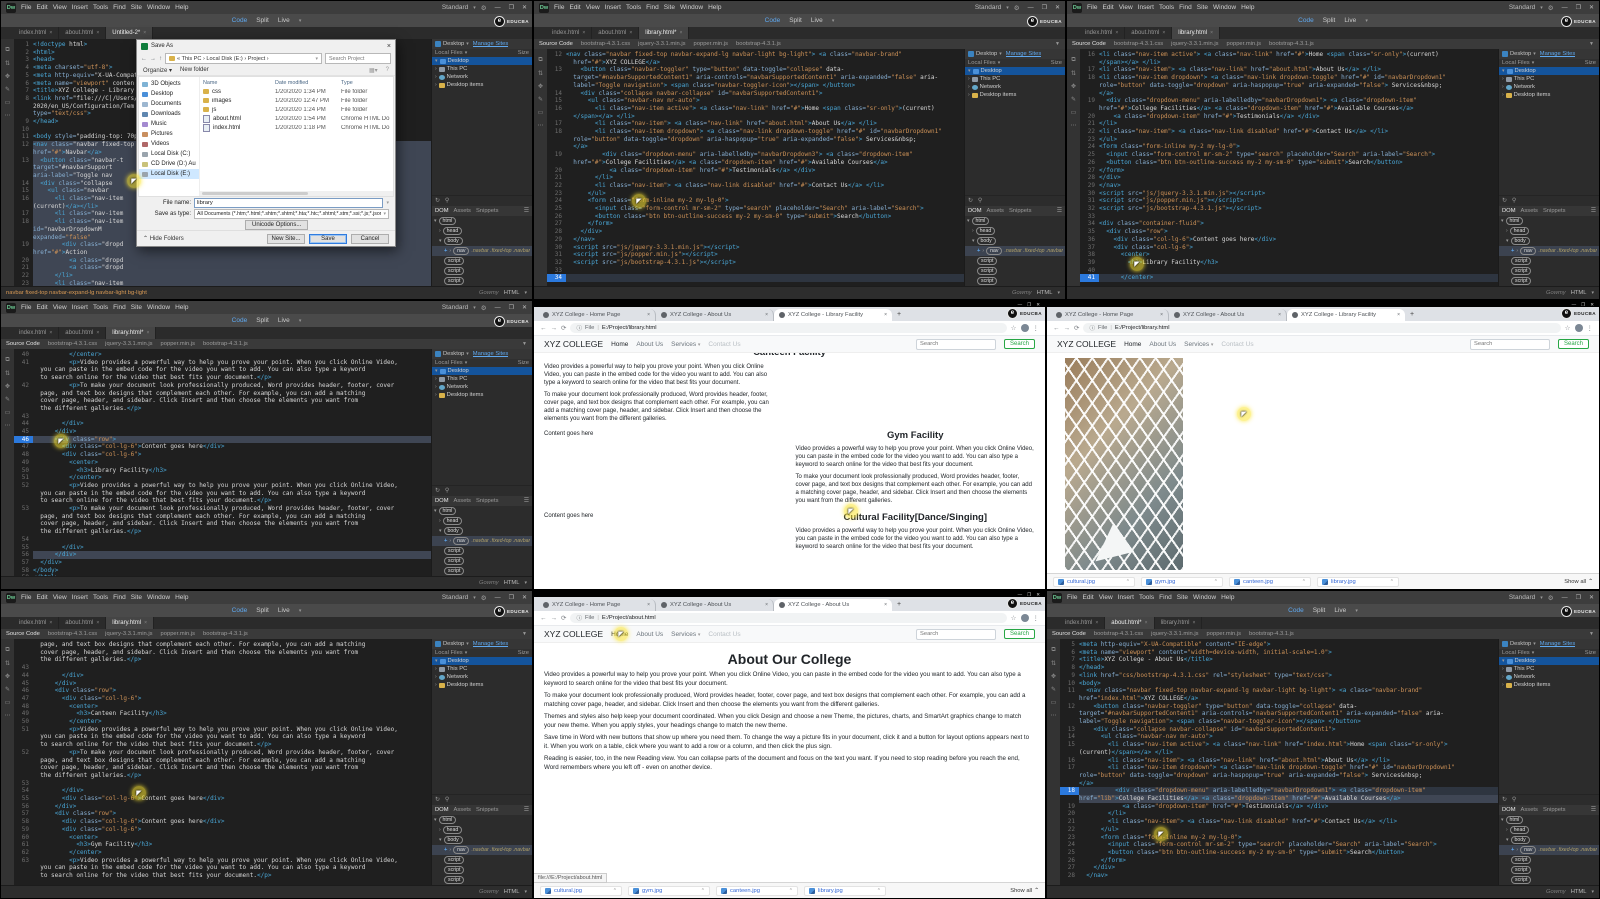  What do you see at coordinates (1067, 328) in the screenshot?
I see `forward-icon: →` at bounding box center [1067, 328].